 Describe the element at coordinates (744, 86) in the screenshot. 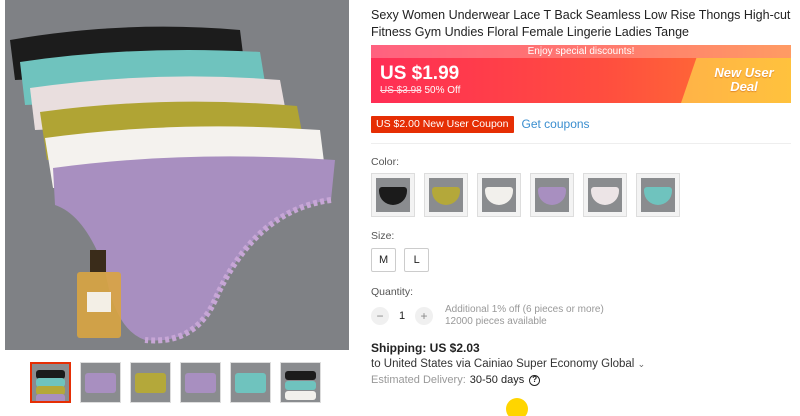

I see `deal-badge-line2: Deal` at that location.